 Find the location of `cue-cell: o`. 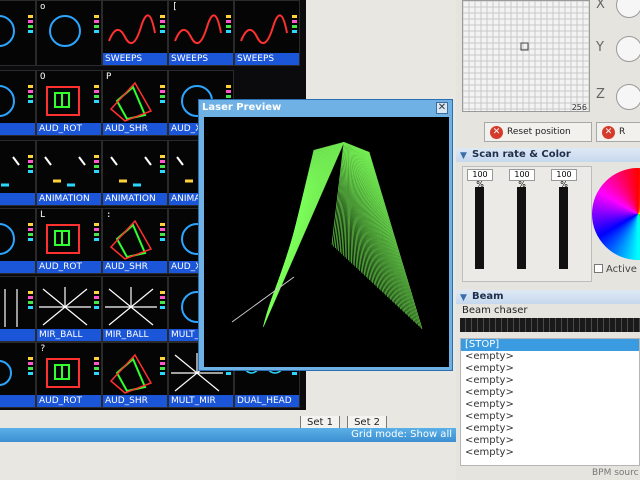

cue-cell: o is located at coordinates (69, 33).